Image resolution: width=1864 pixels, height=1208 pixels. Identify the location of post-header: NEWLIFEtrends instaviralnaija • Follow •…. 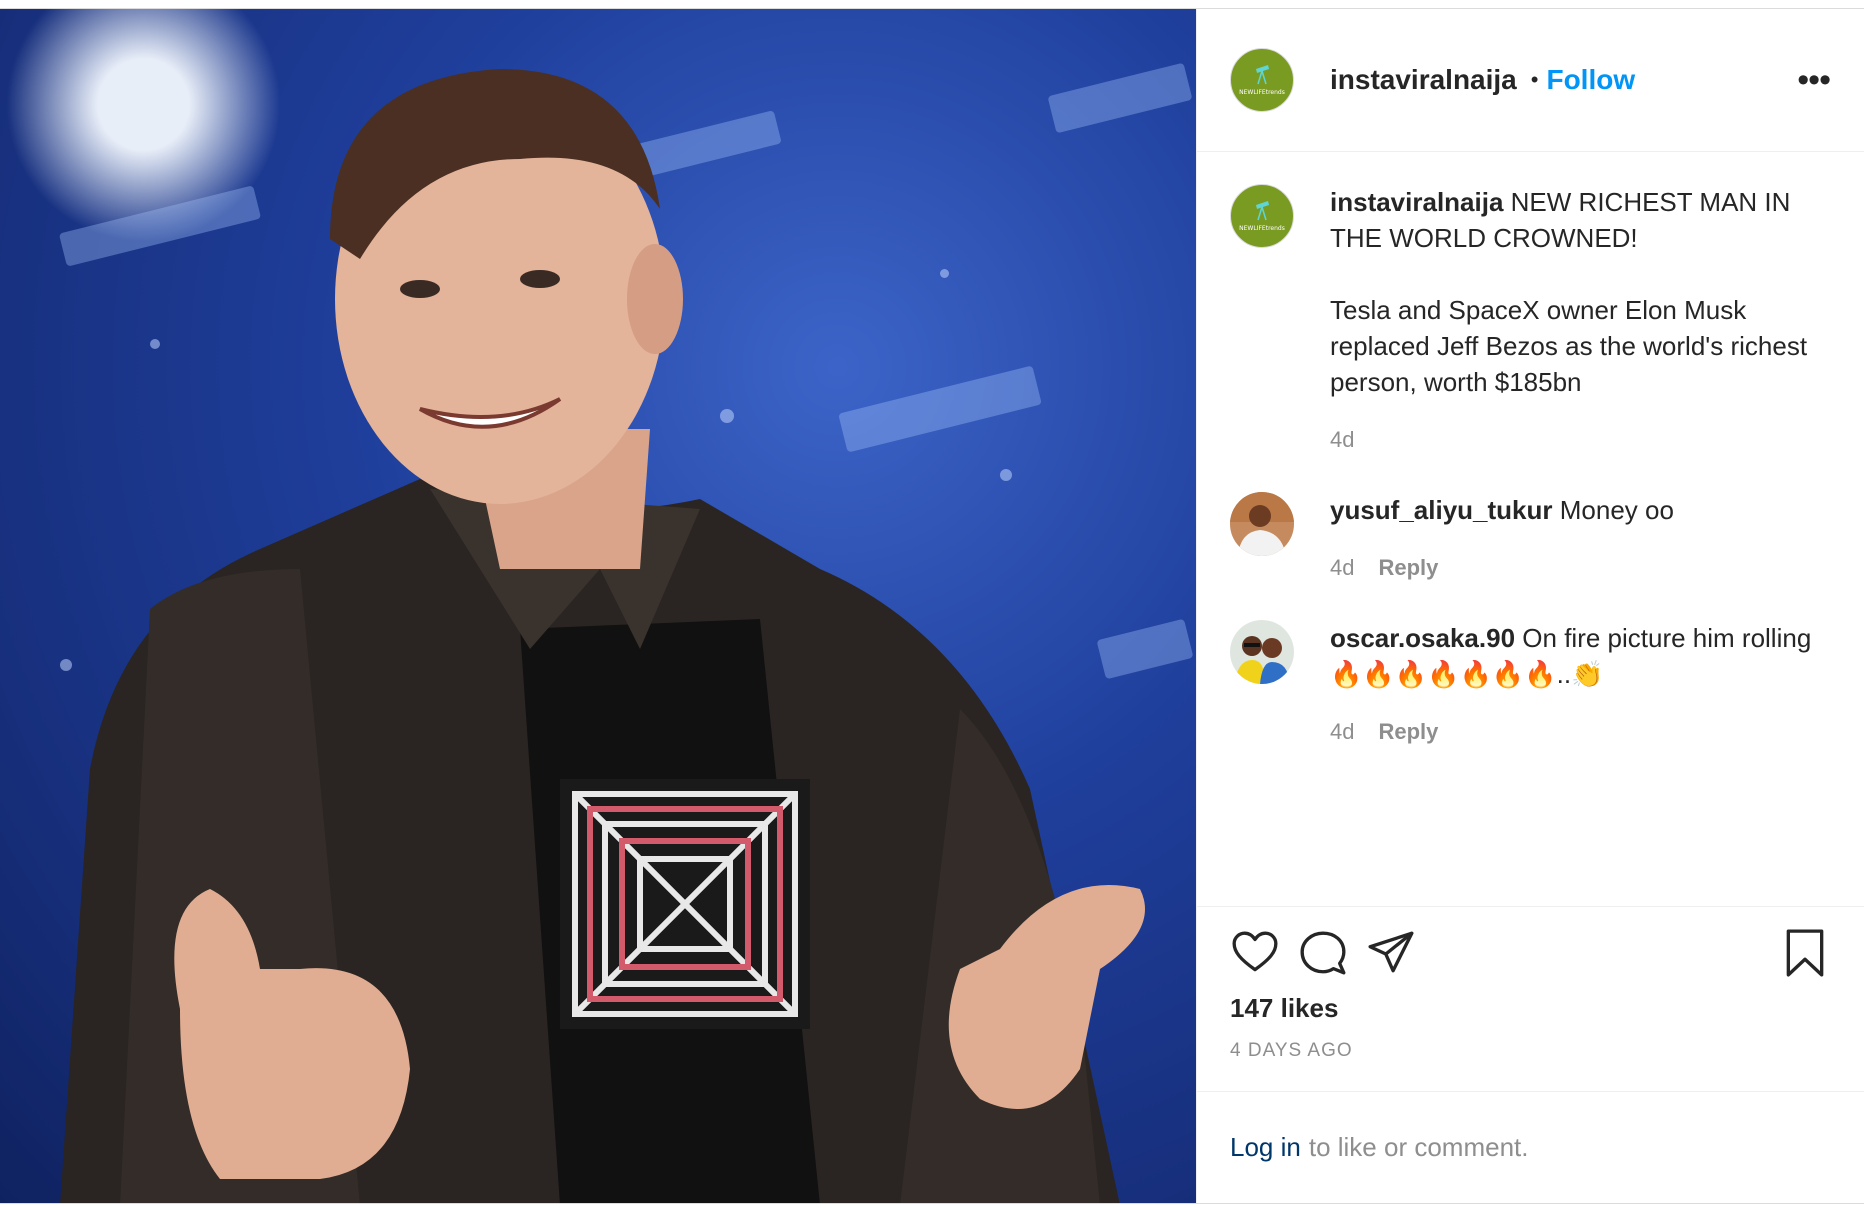
(1530, 80).